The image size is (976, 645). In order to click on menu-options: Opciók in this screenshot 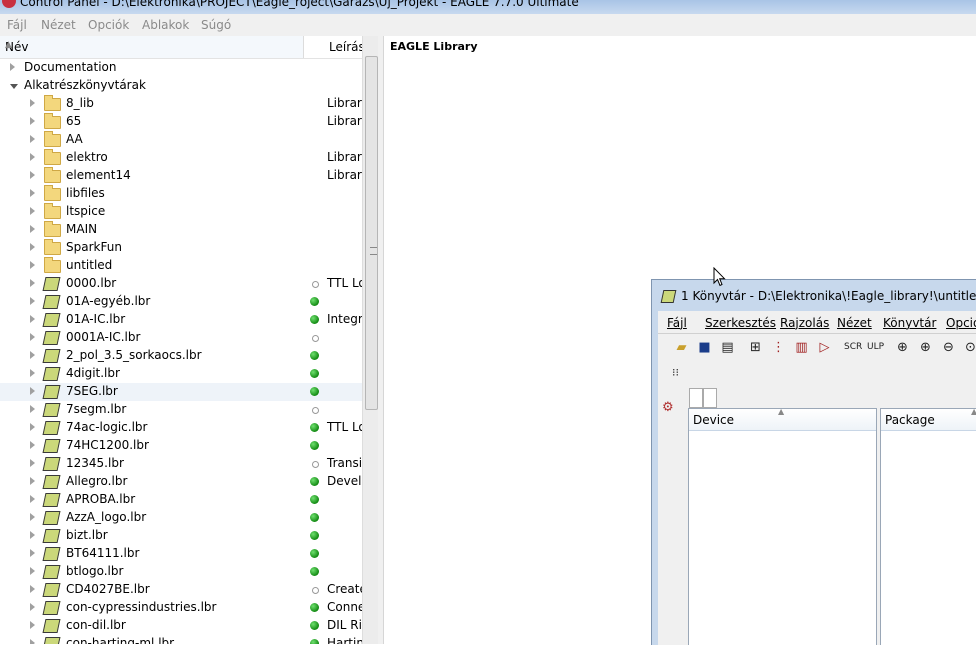, I will do `click(108, 25)`.